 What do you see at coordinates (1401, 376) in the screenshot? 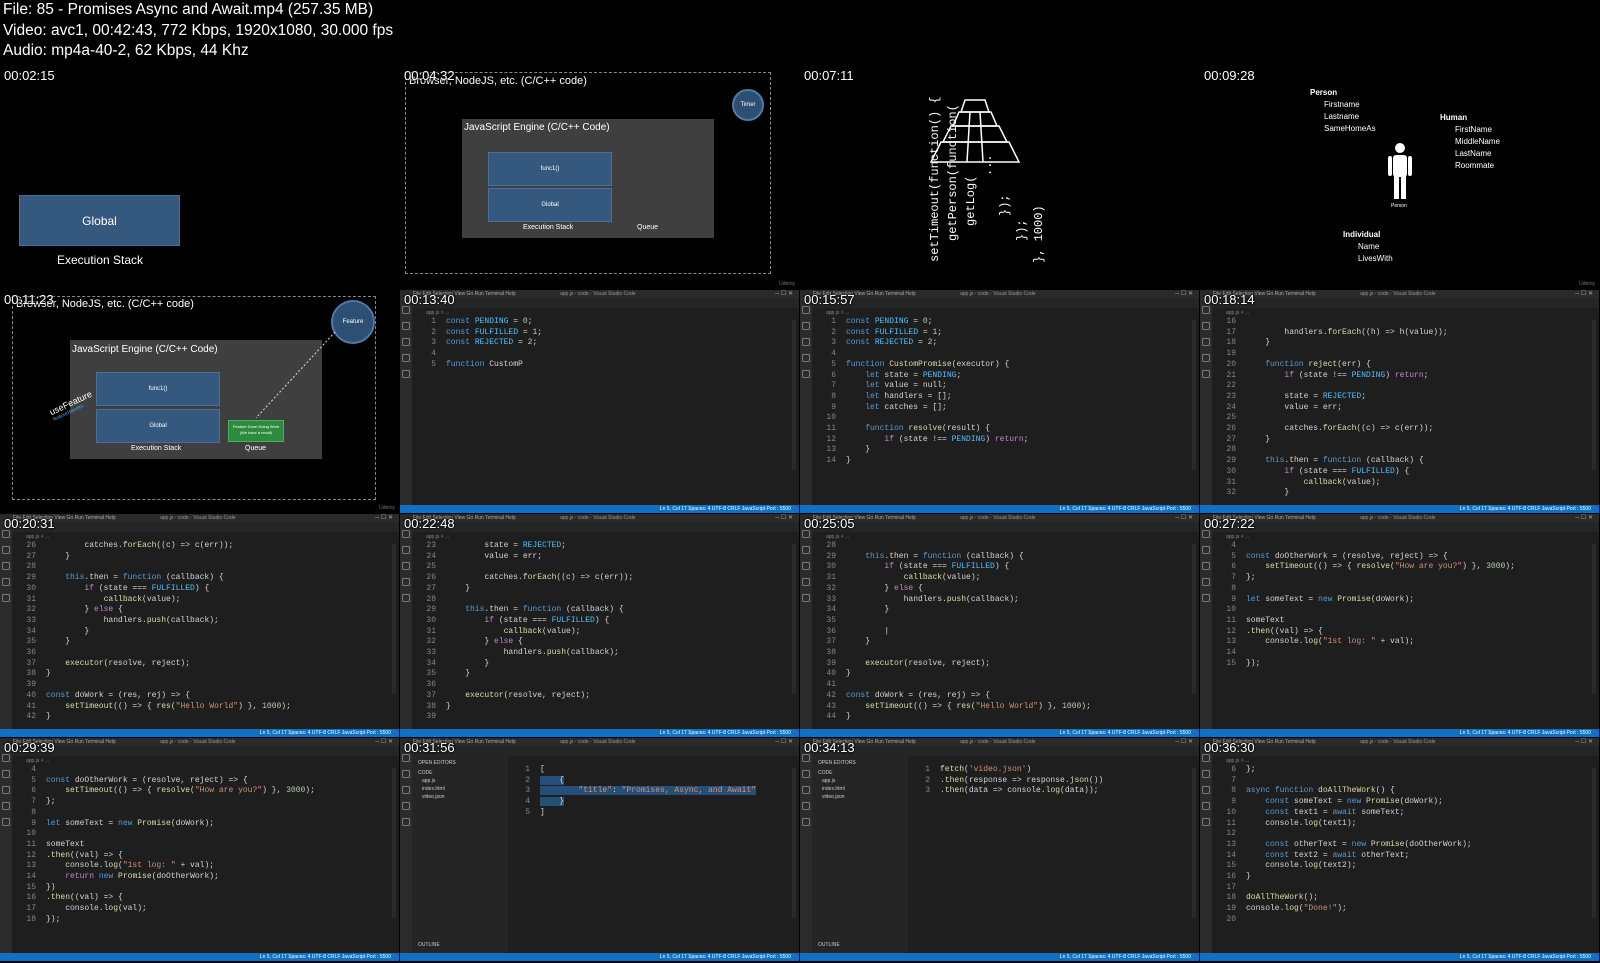
I see `code-line: 21 if (state !== PENDING) return;` at bounding box center [1401, 376].